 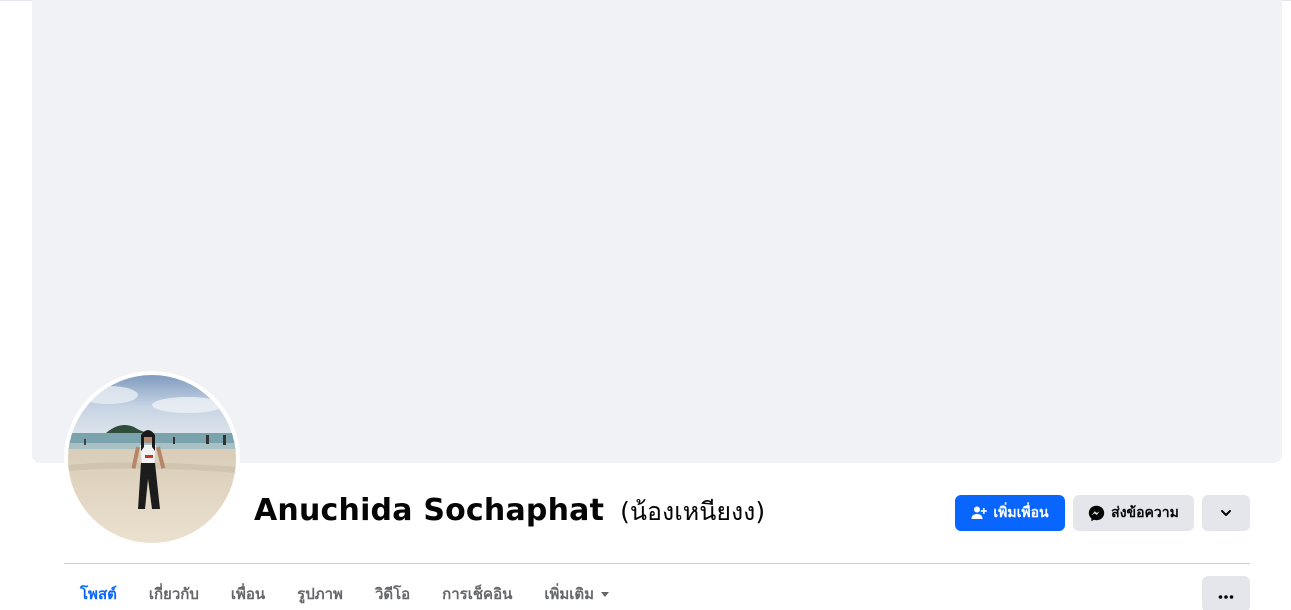 I want to click on tab-label: วิดีโอ, so click(x=392, y=594).